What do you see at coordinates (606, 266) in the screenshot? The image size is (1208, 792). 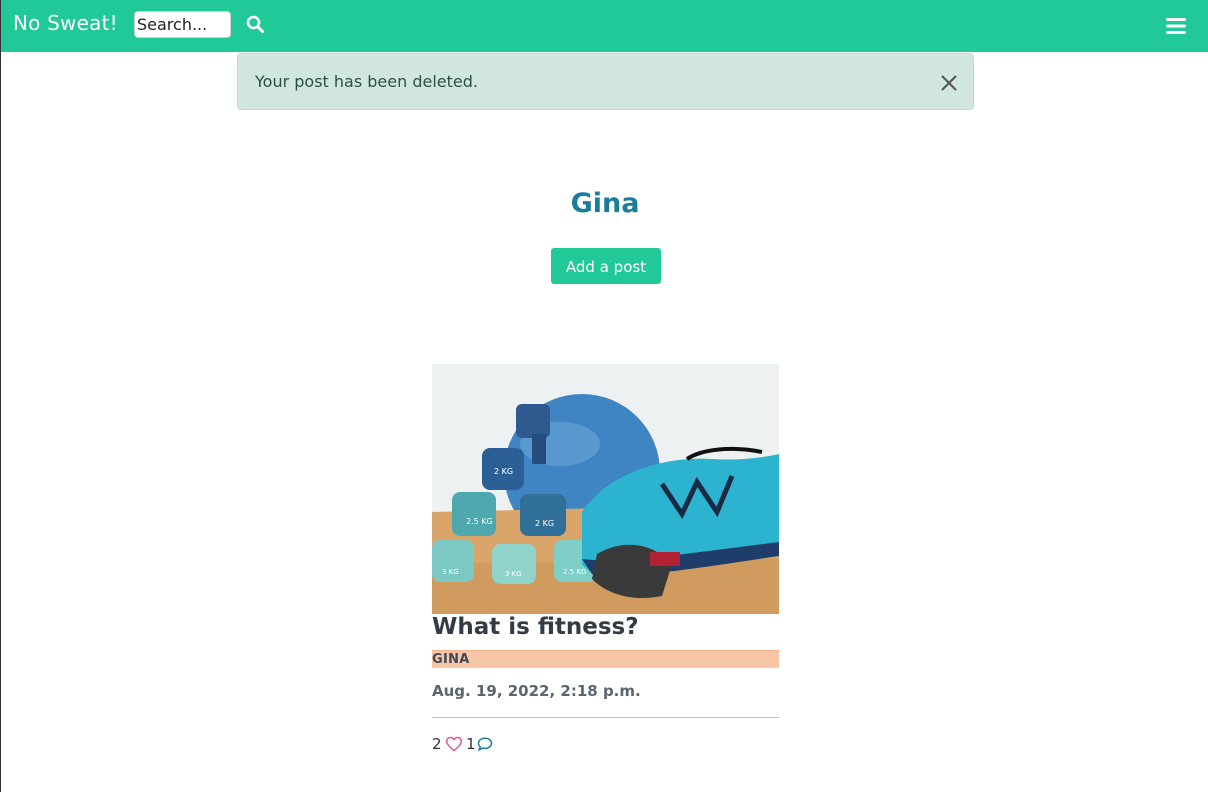 I see `add-post-button: Add a post` at bounding box center [606, 266].